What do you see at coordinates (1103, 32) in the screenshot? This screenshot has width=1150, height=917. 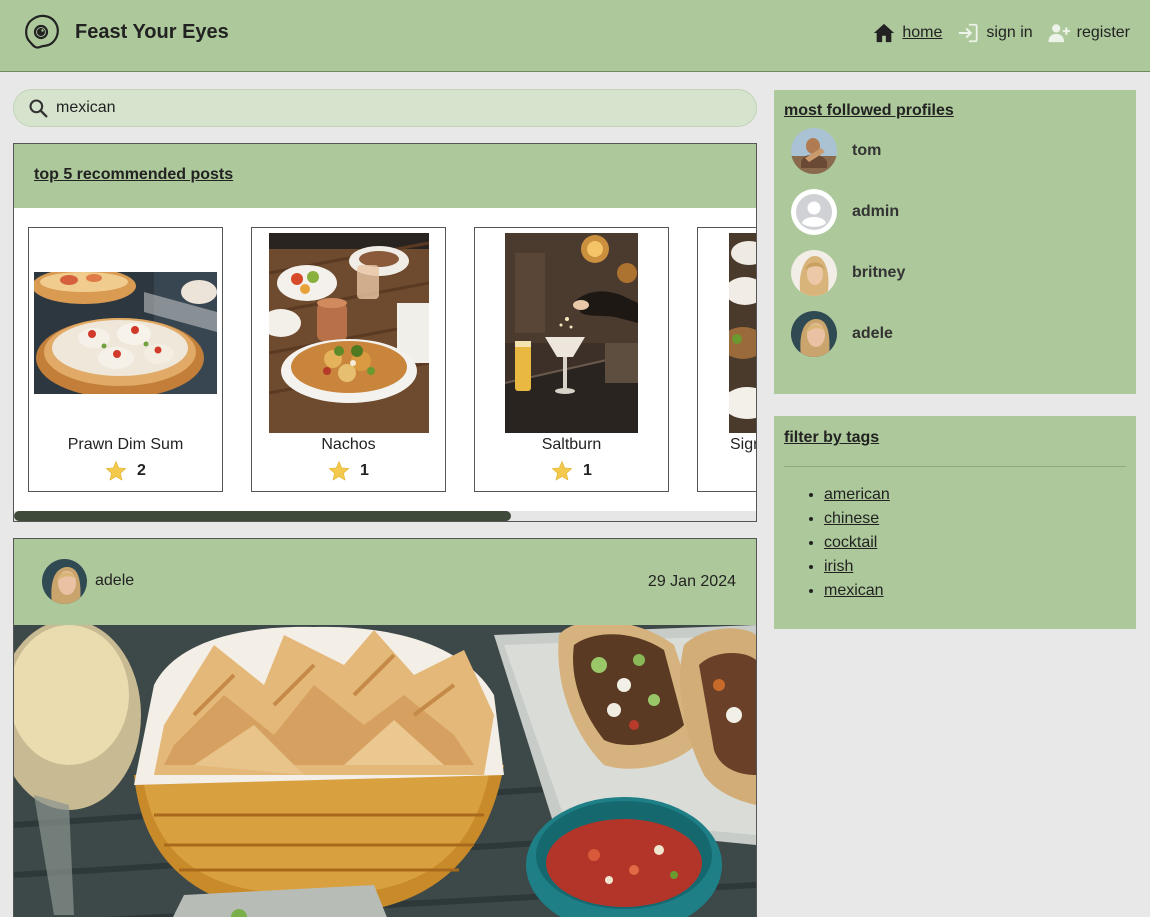 I see `nav-register-label: register` at bounding box center [1103, 32].